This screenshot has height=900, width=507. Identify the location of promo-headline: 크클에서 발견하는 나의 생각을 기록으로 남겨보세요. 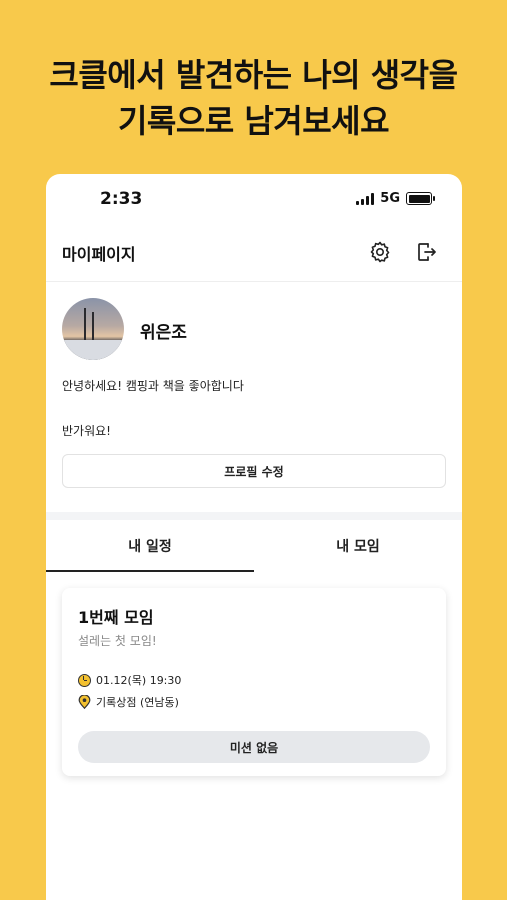
(253, 98).